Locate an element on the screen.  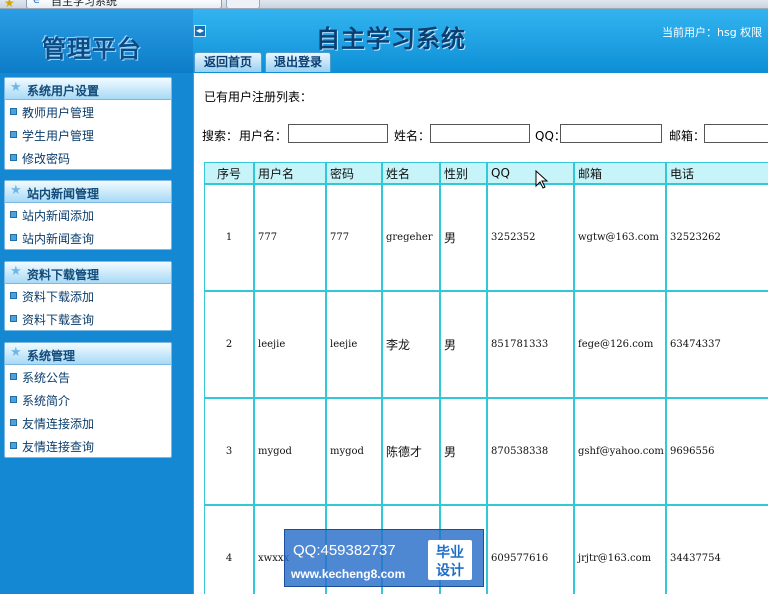
cell-password: mygod is located at coordinates (354, 451).